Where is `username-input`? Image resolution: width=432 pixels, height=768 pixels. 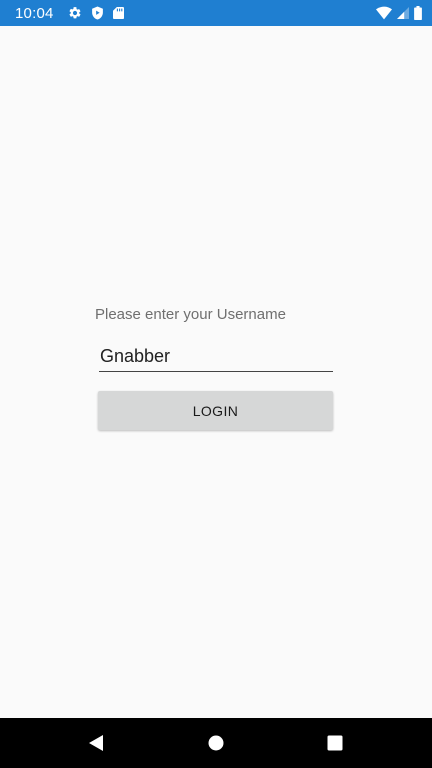
username-input is located at coordinates (216, 357).